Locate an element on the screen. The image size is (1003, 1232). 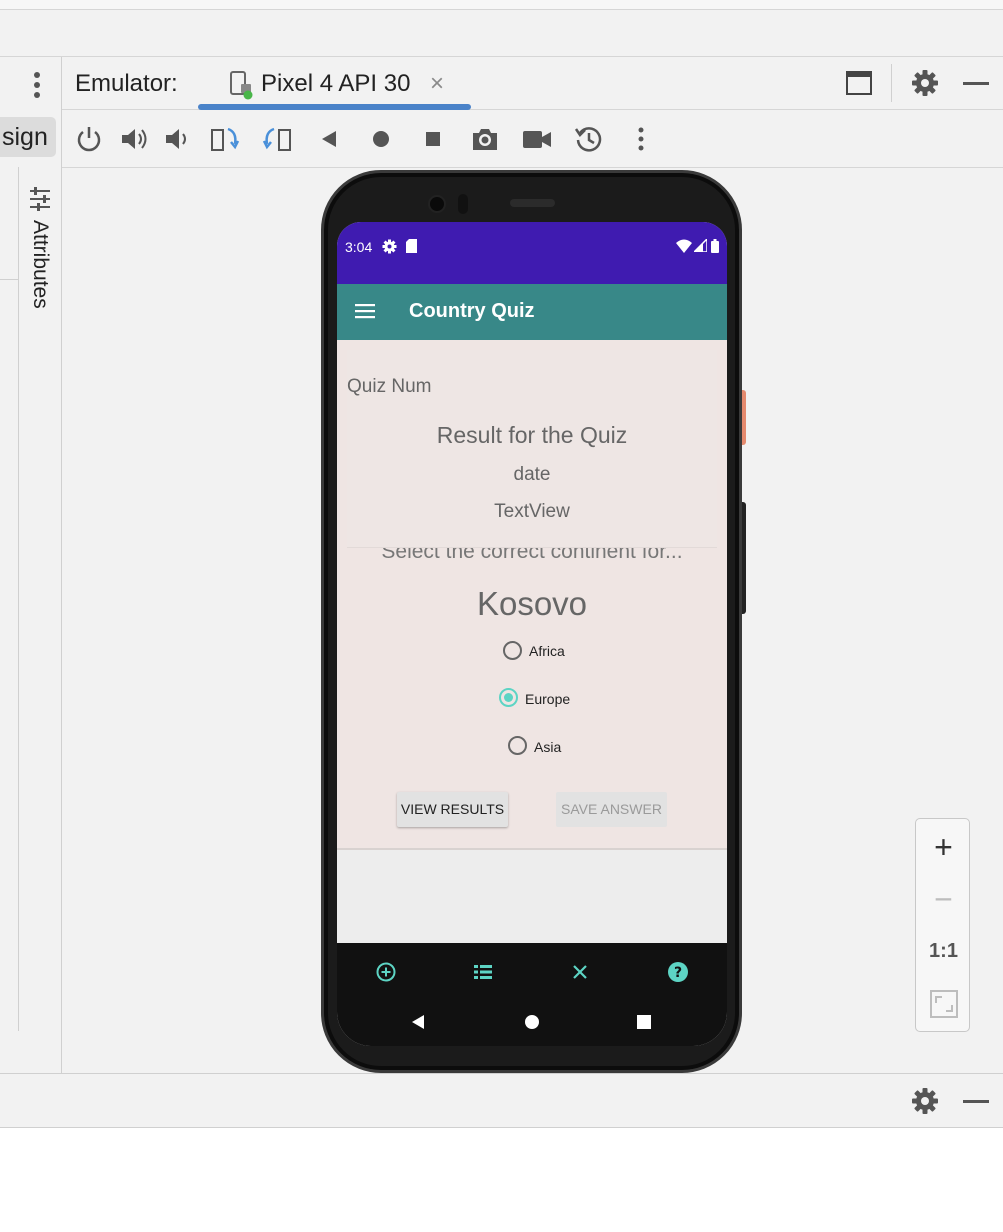
volume-down-icon is located at coordinates (178, 139).